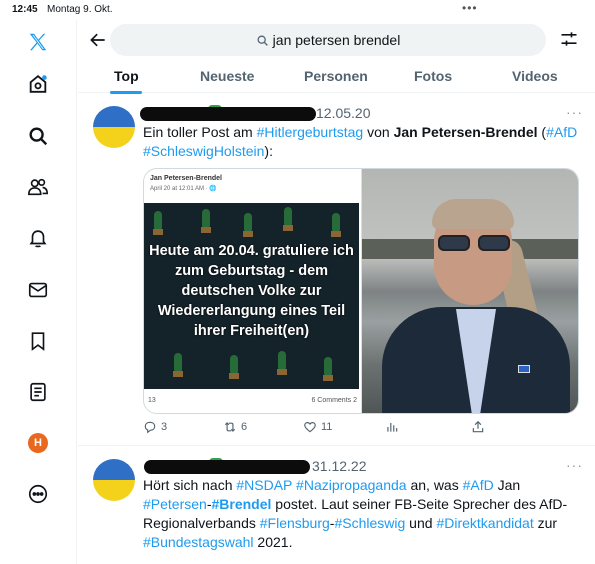 This screenshot has width=595, height=564. Describe the element at coordinates (334, 400) in the screenshot. I see `fb-comments-count: 6 Comments 2` at that location.